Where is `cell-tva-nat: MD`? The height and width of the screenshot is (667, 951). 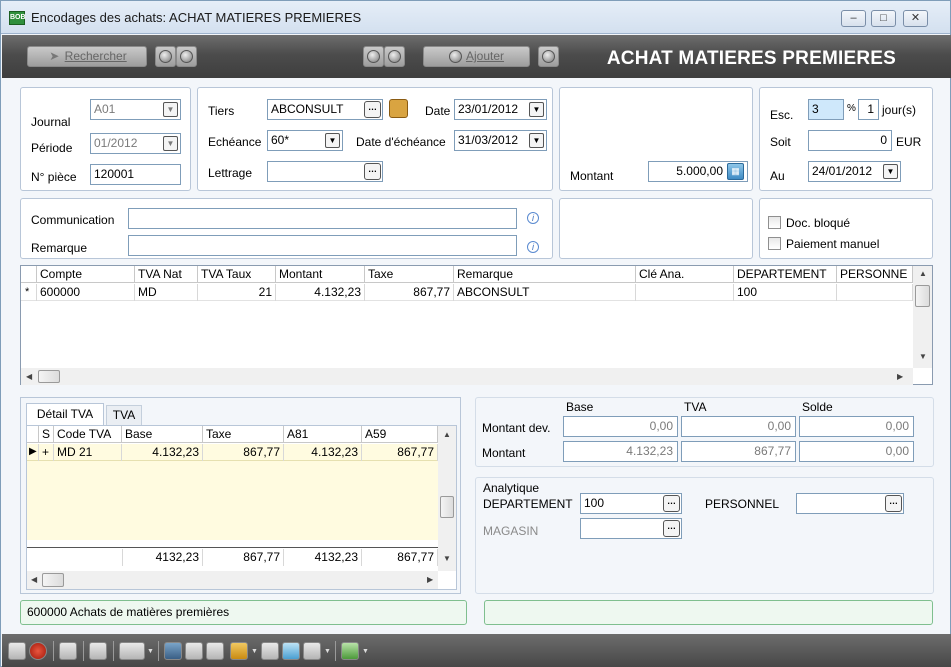 cell-tva-nat: MD is located at coordinates (166, 292).